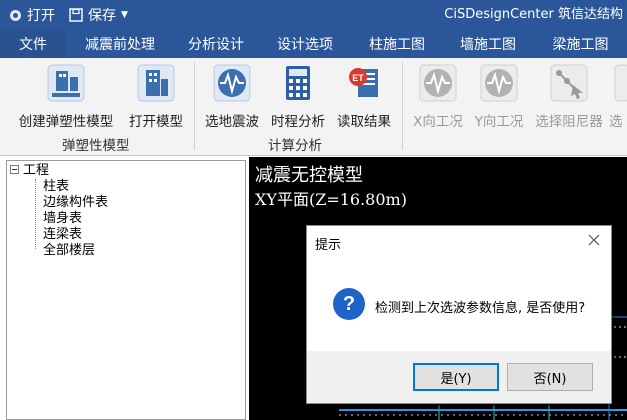 The image size is (627, 420). What do you see at coordinates (569, 122) in the screenshot?
I see `select-damper-label: 选择阻尼器` at bounding box center [569, 122].